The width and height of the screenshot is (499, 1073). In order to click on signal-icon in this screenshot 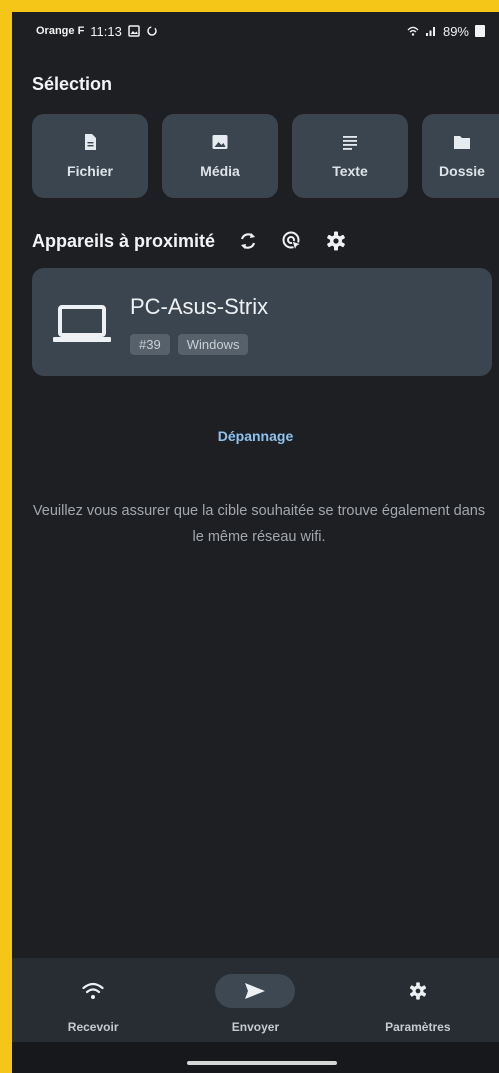, I will do `click(430, 31)`.